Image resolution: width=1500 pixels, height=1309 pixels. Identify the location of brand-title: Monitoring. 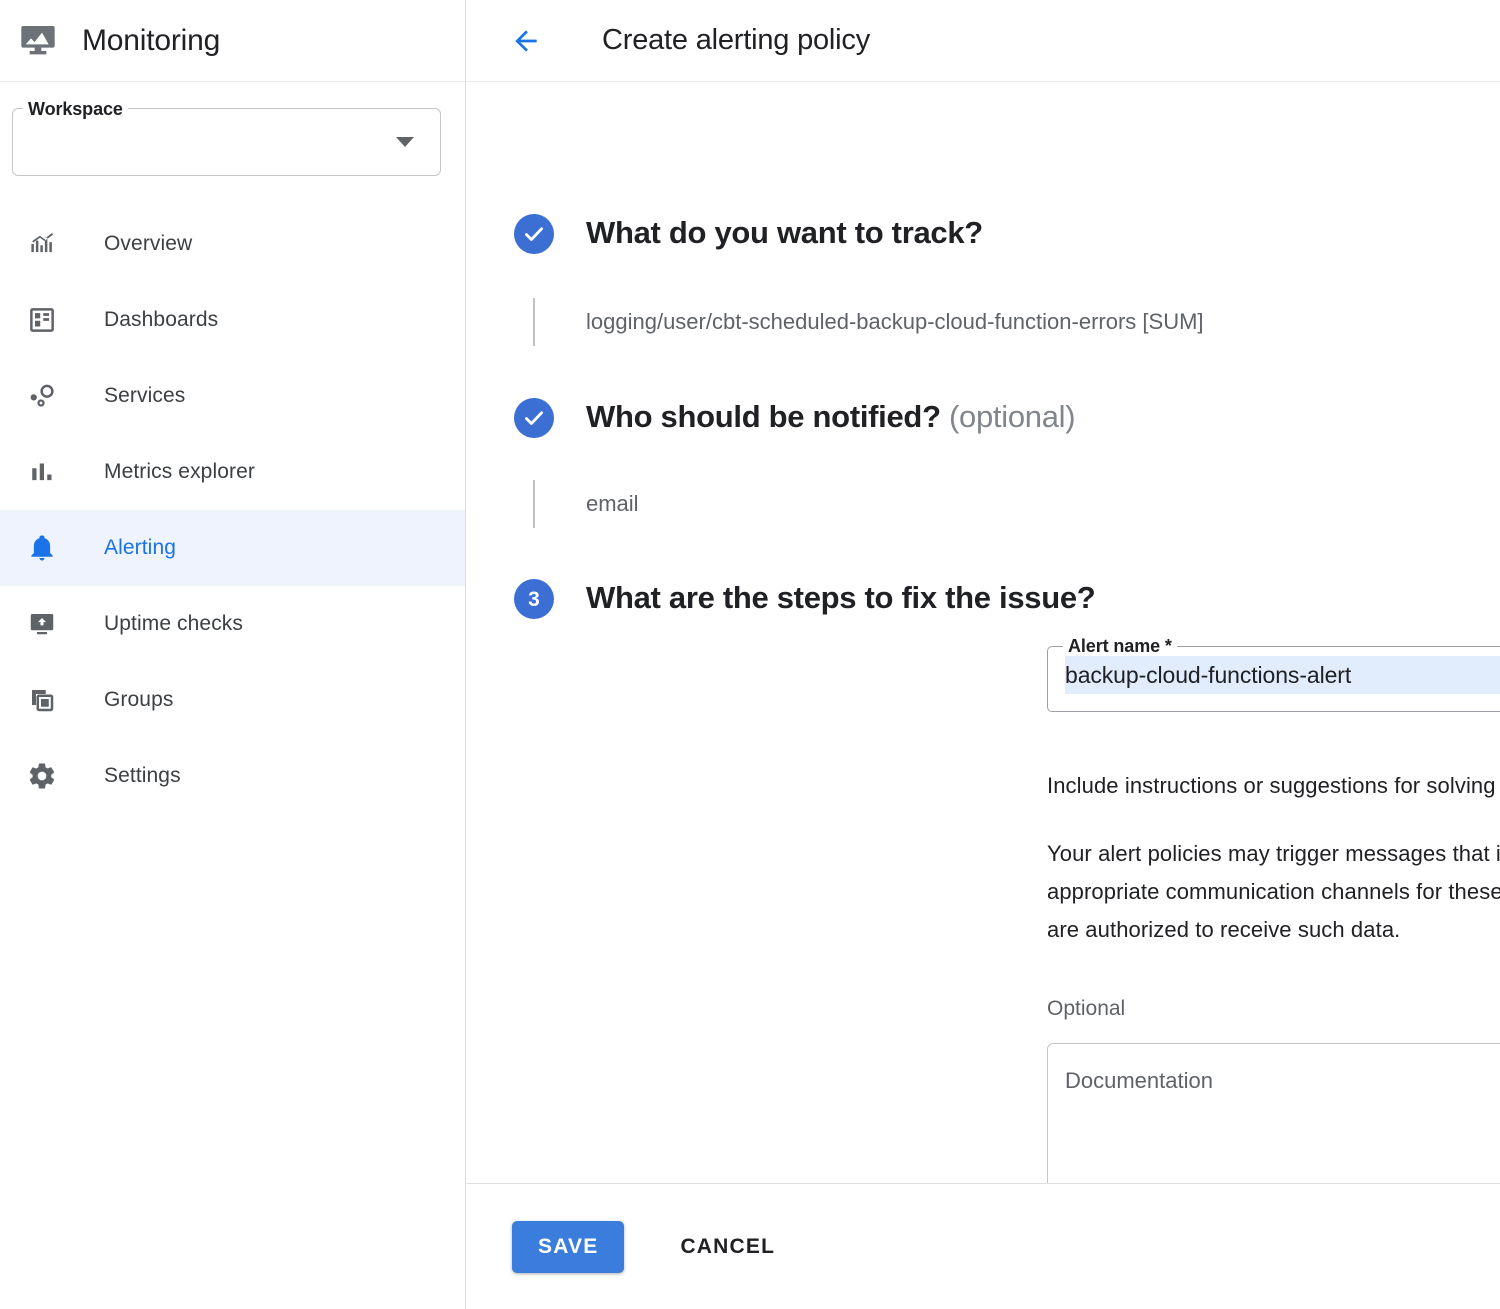
(151, 40).